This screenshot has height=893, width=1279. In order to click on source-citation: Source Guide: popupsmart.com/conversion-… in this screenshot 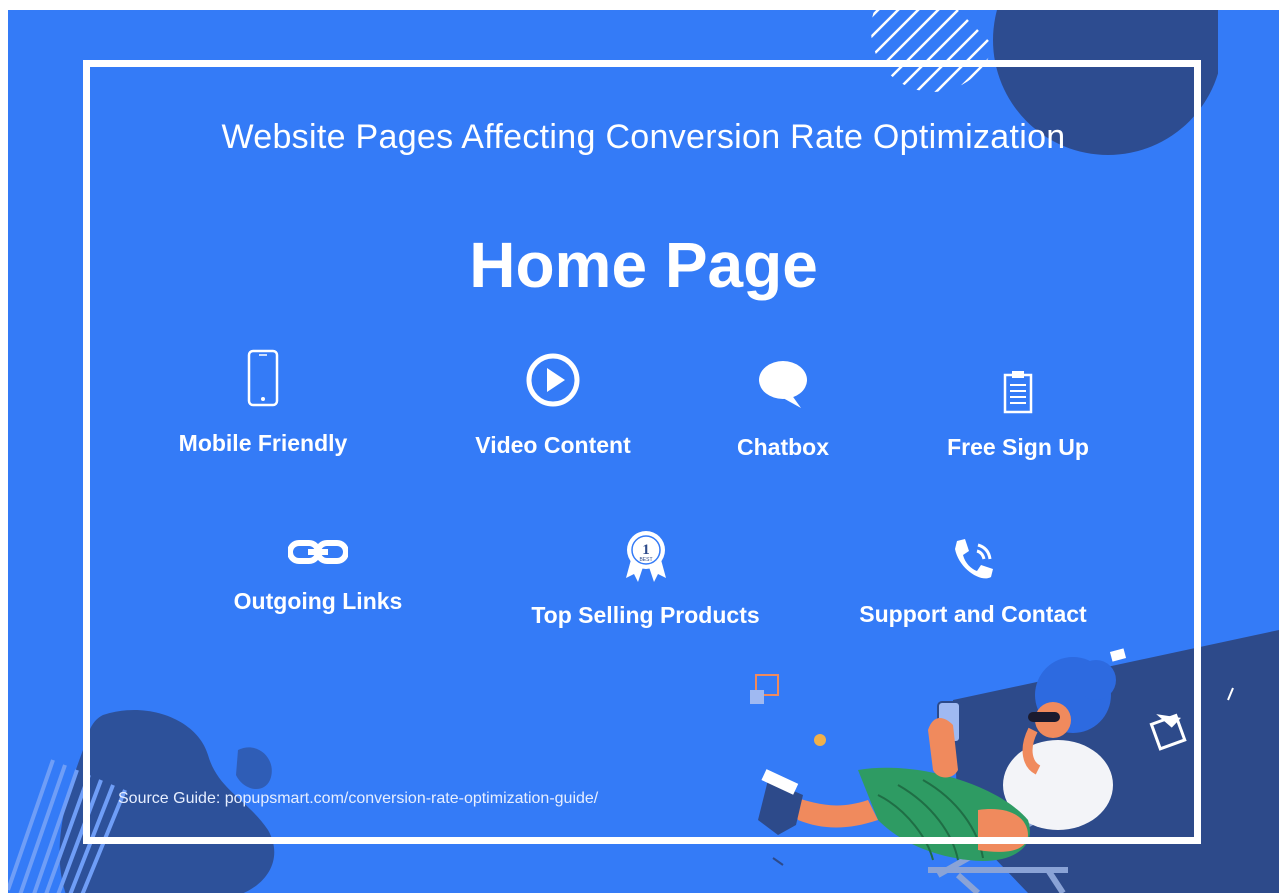, I will do `click(358, 798)`.